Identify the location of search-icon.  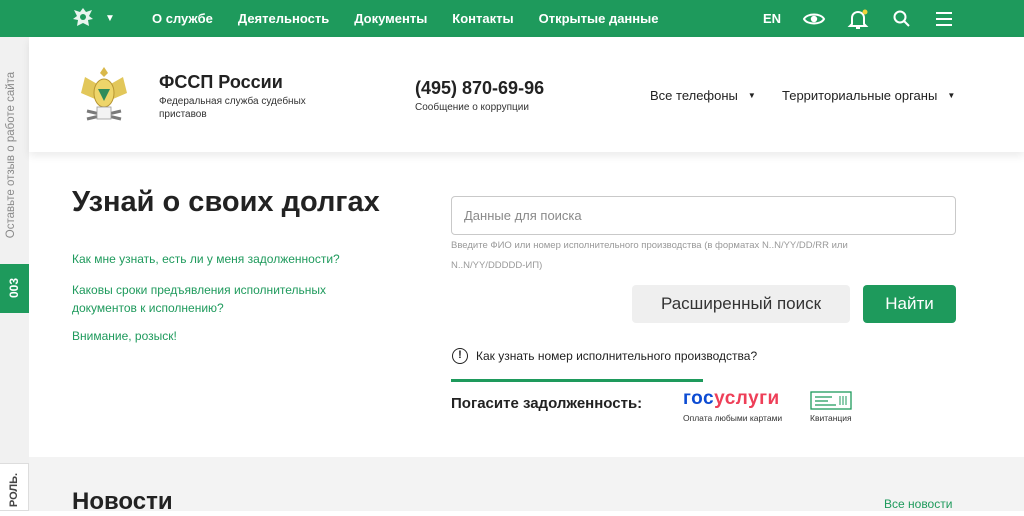
(902, 19).